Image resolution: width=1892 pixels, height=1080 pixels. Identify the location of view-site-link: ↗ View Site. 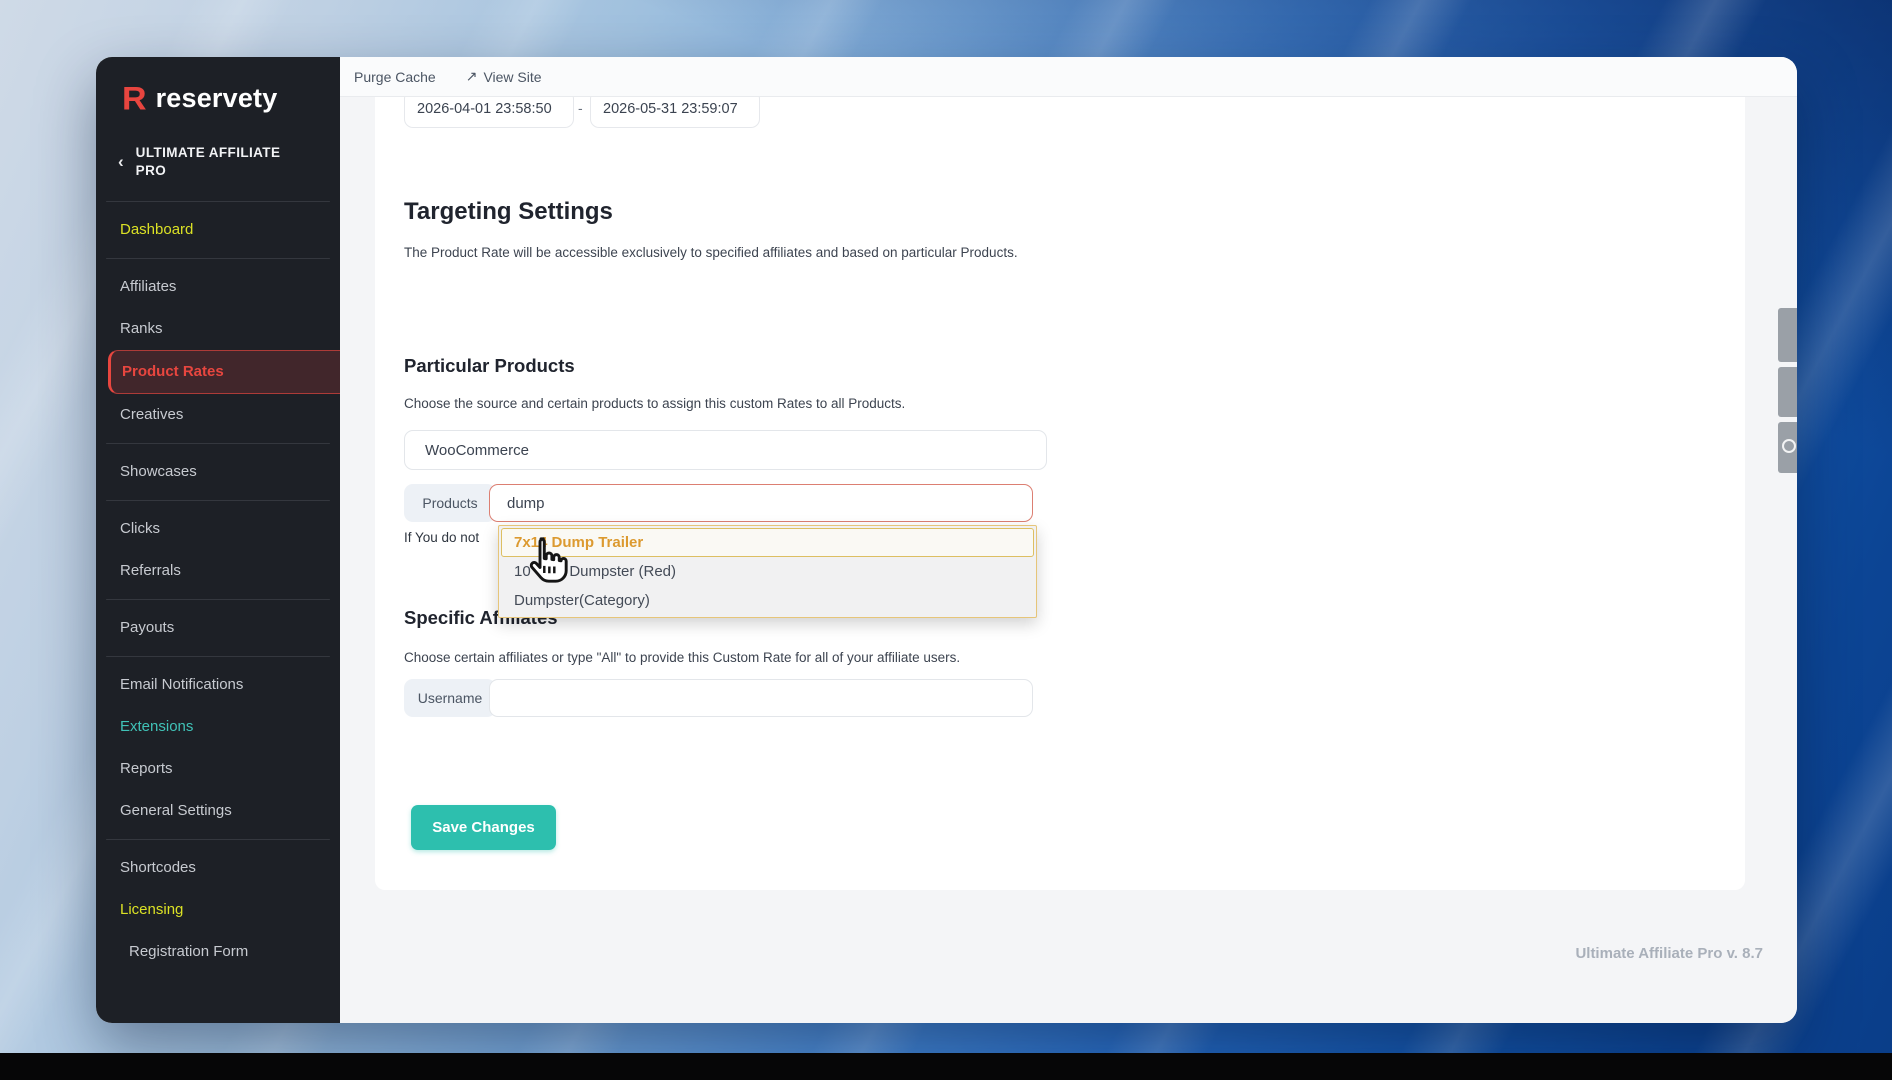
(504, 76).